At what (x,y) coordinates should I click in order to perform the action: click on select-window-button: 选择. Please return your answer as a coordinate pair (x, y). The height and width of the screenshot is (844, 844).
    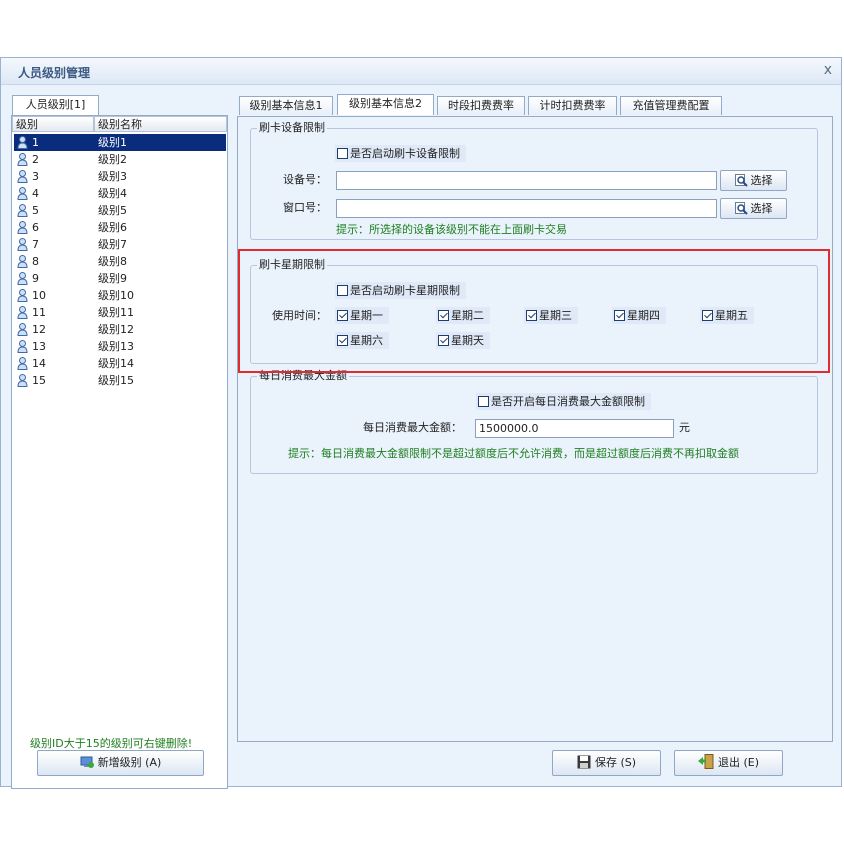
    Looking at the image, I should click on (753, 208).